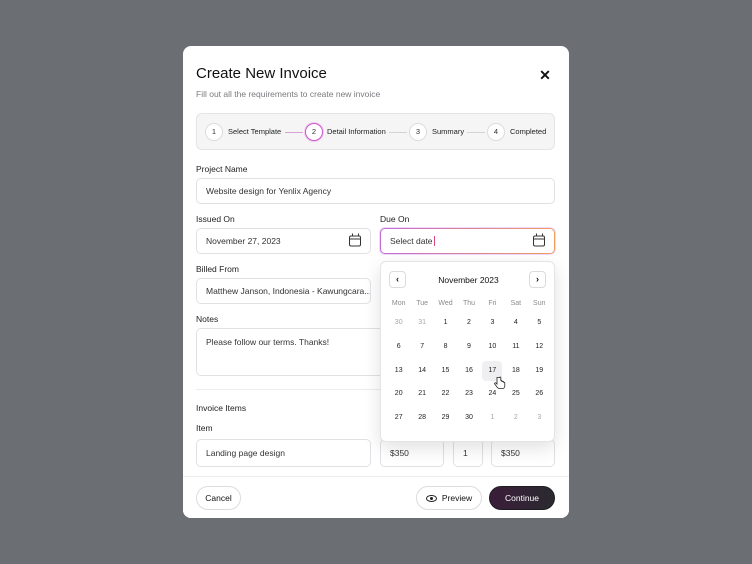 The width and height of the screenshot is (752, 564). I want to click on calendar-day: 12, so click(539, 347).